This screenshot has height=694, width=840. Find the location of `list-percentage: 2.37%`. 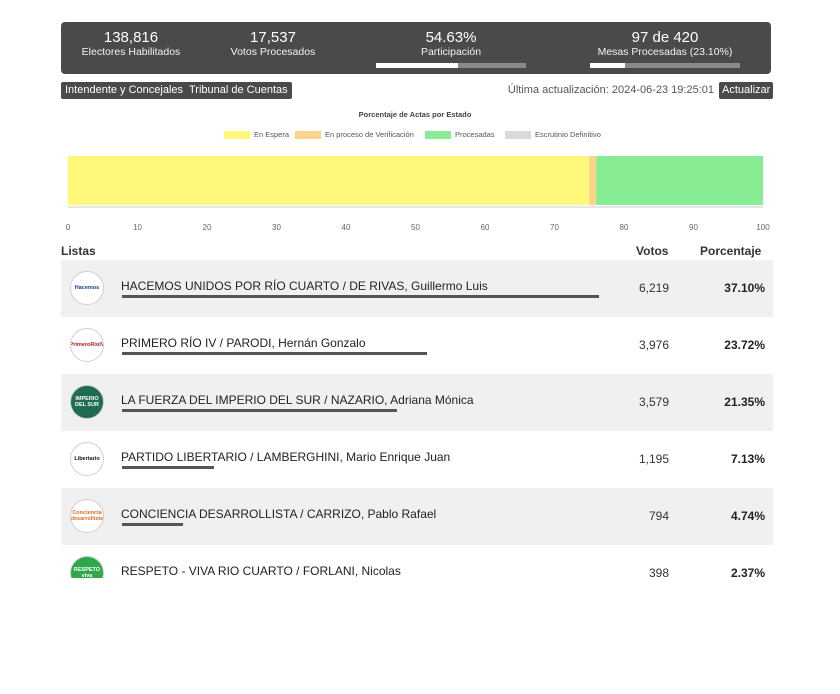

list-percentage: 2.37% is located at coordinates (747, 572).